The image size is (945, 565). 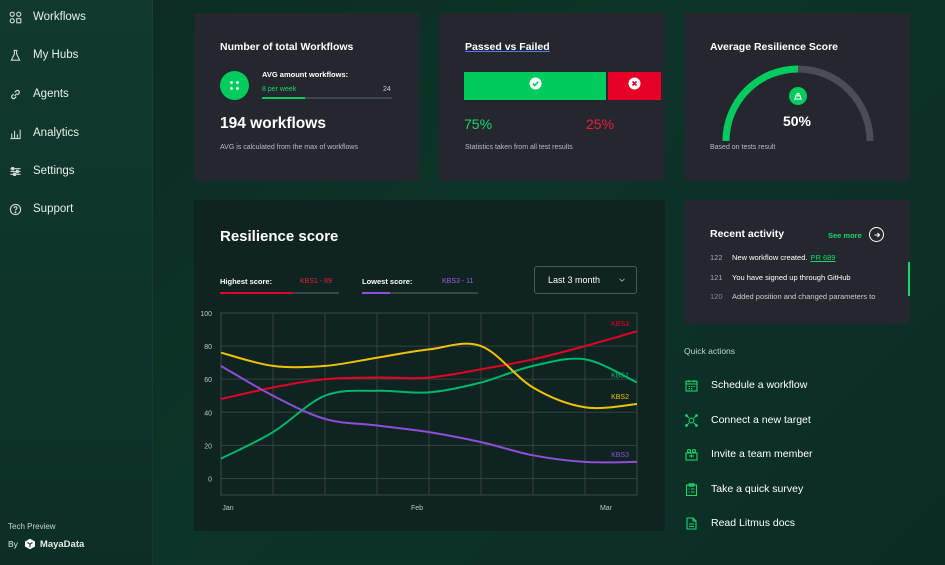 I want to click on activity-text: Added position and changed parameters to, so click(x=804, y=296).